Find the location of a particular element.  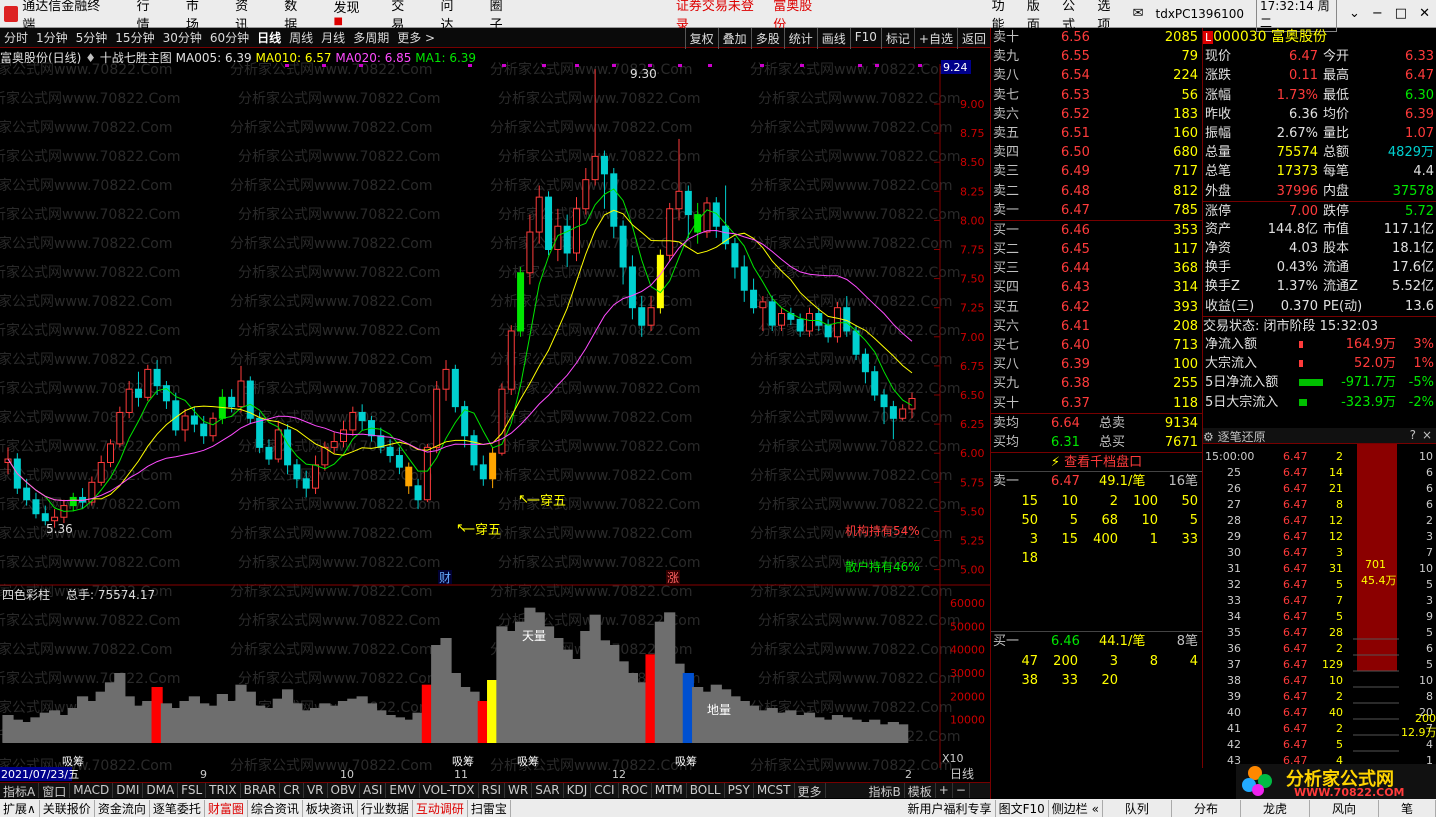

bottom-tab: 板块资讯 is located at coordinates (330, 808).